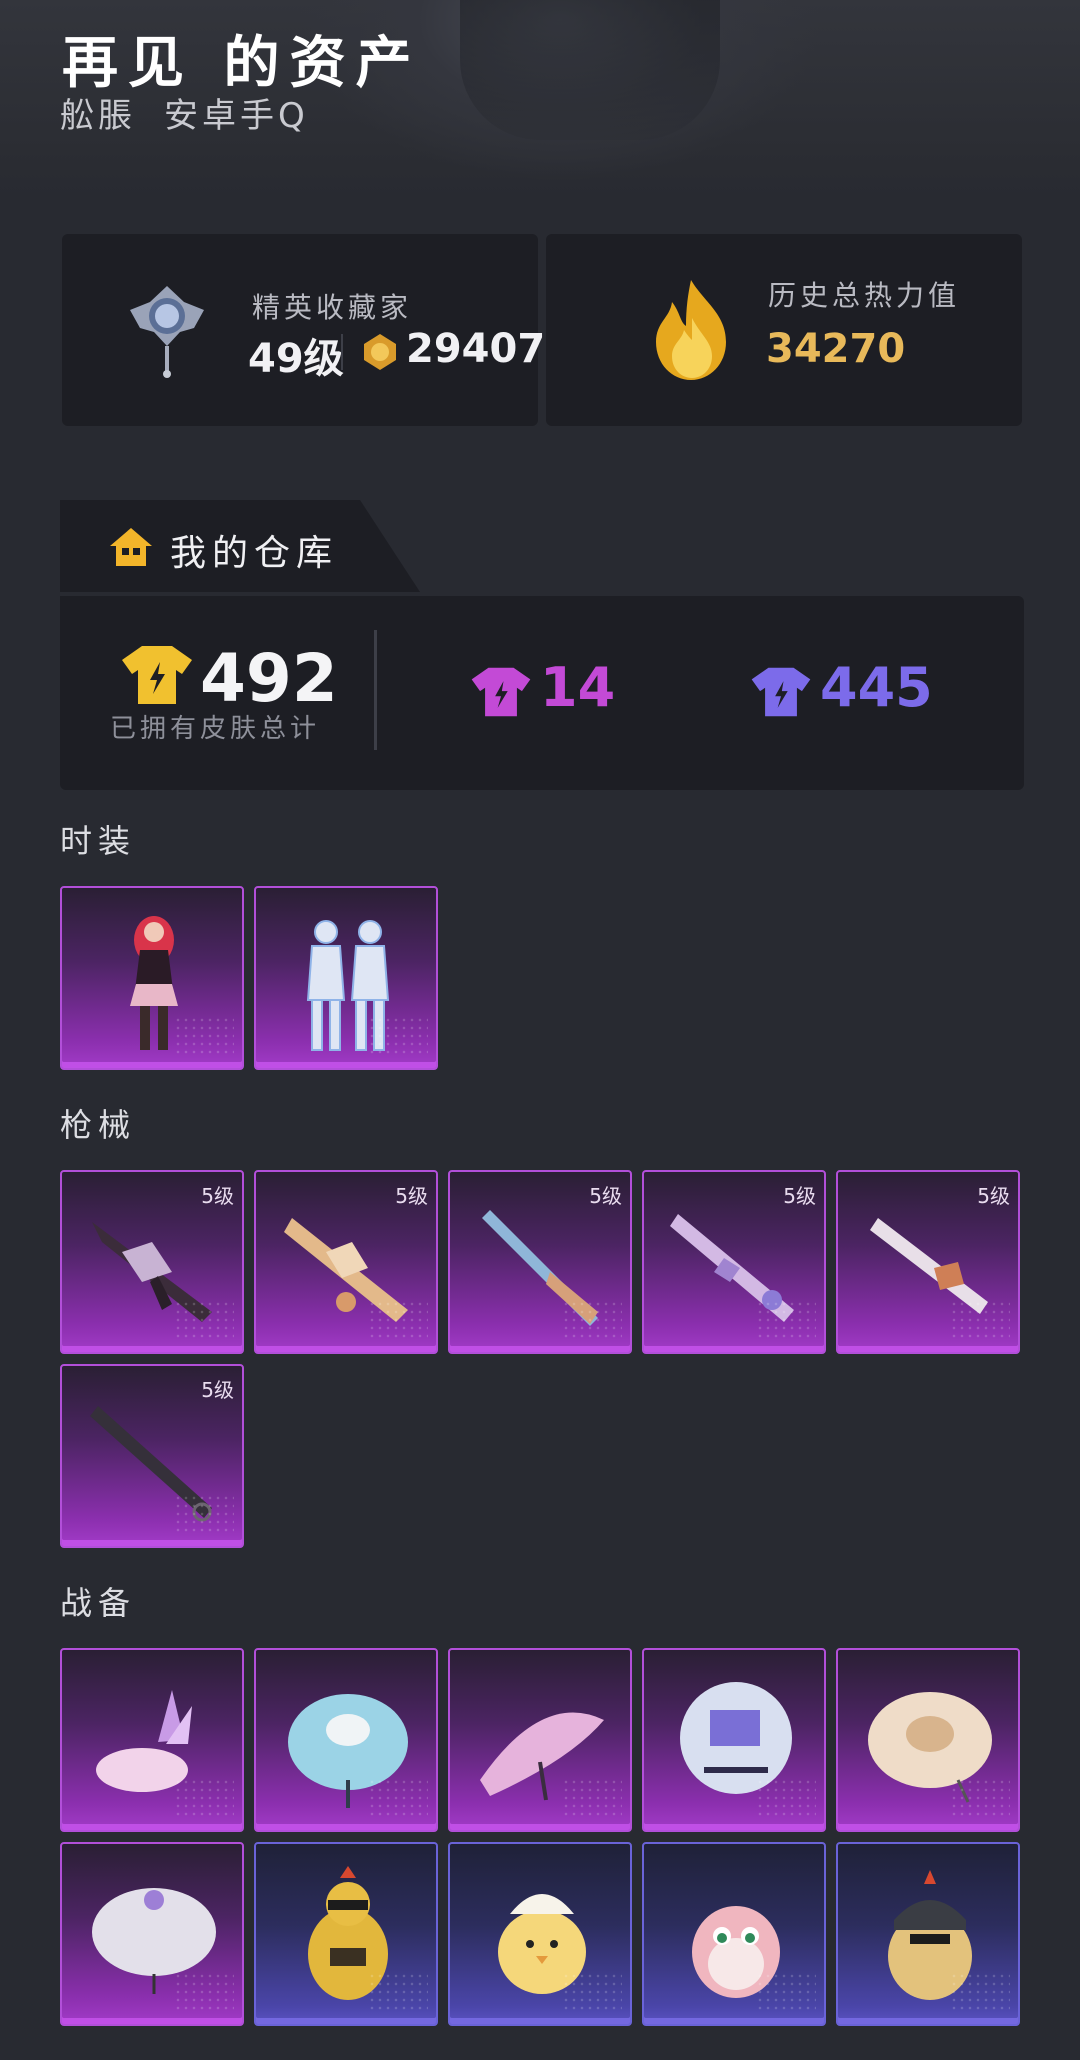  Describe the element at coordinates (98, 116) in the screenshot. I see `player-name: 舩脹` at that location.